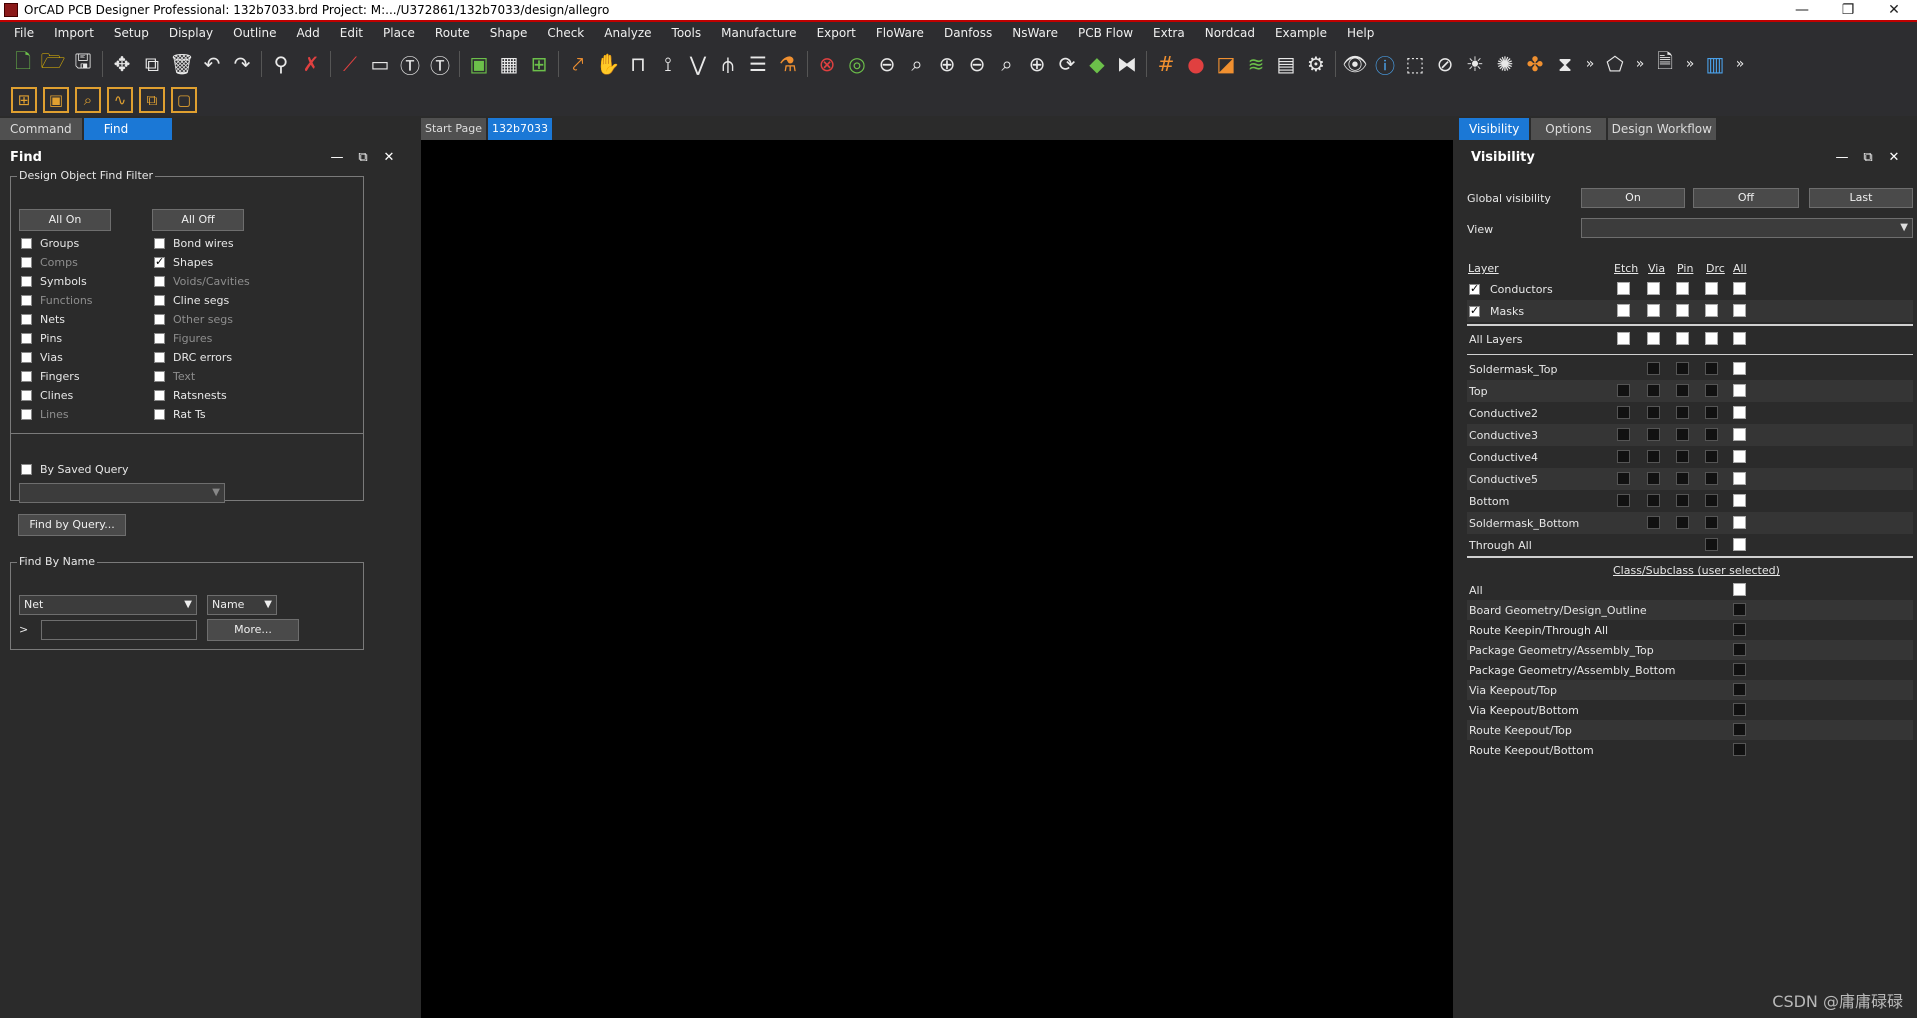 Image resolution: width=1917 pixels, height=1018 pixels. What do you see at coordinates (42, 357) in the screenshot?
I see `filter-checkbox-vias: Vias` at bounding box center [42, 357].